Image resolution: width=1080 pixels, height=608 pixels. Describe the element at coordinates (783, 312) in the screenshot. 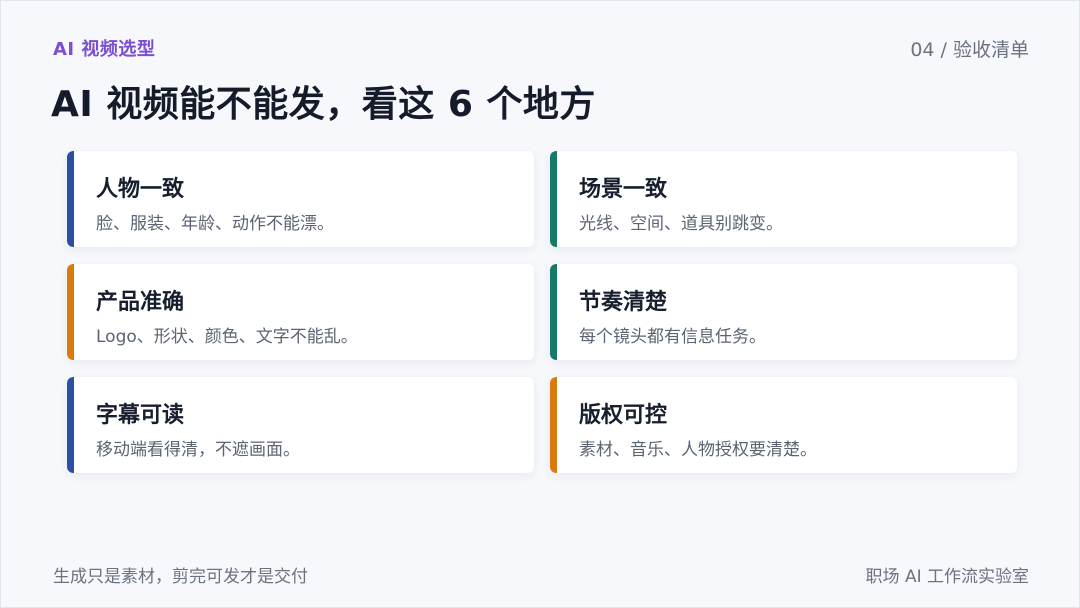

I see `checklist-card: 节奏清楚 每个镜头都有信息任务。` at that location.